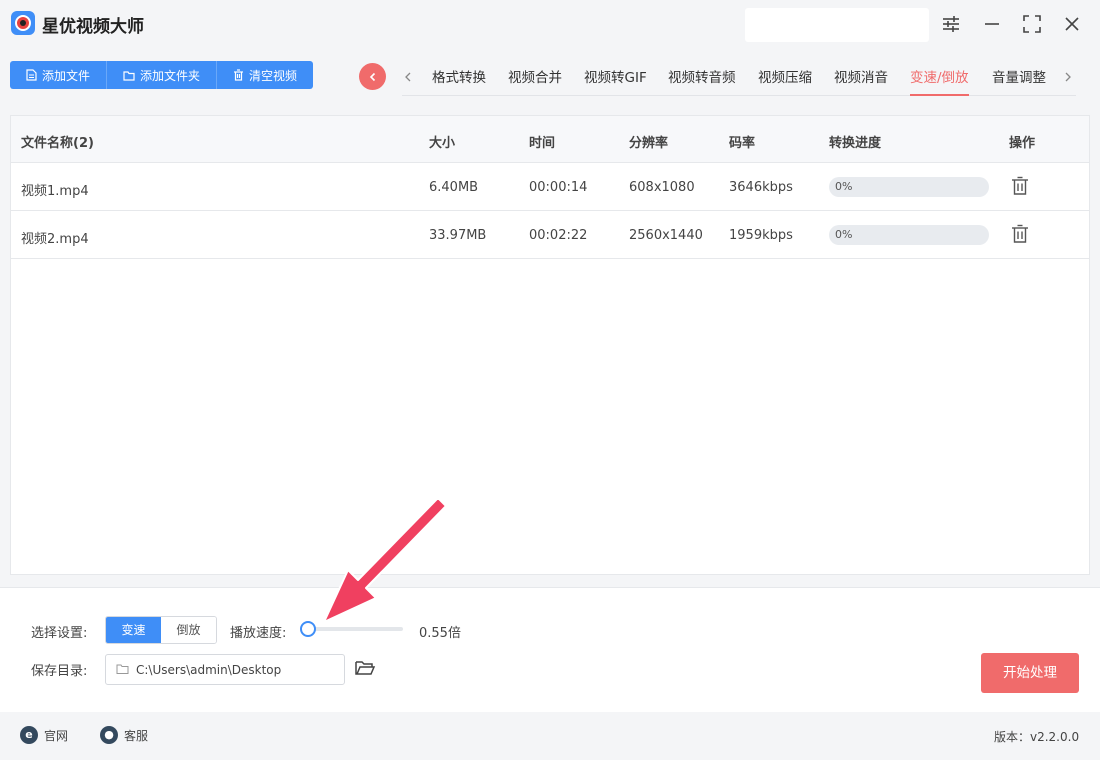 Image resolution: width=1100 pixels, height=760 pixels. What do you see at coordinates (1019, 81) in the screenshot?
I see `tab-volume-adjust: 音量调整` at bounding box center [1019, 81].